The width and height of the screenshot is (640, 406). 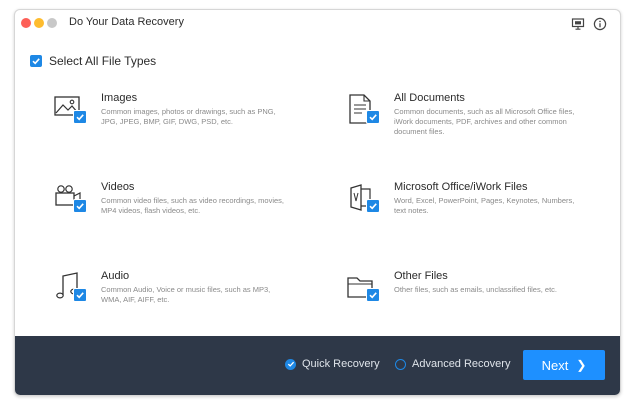 What do you see at coordinates (26, 23) in the screenshot?
I see `close-window-button` at bounding box center [26, 23].